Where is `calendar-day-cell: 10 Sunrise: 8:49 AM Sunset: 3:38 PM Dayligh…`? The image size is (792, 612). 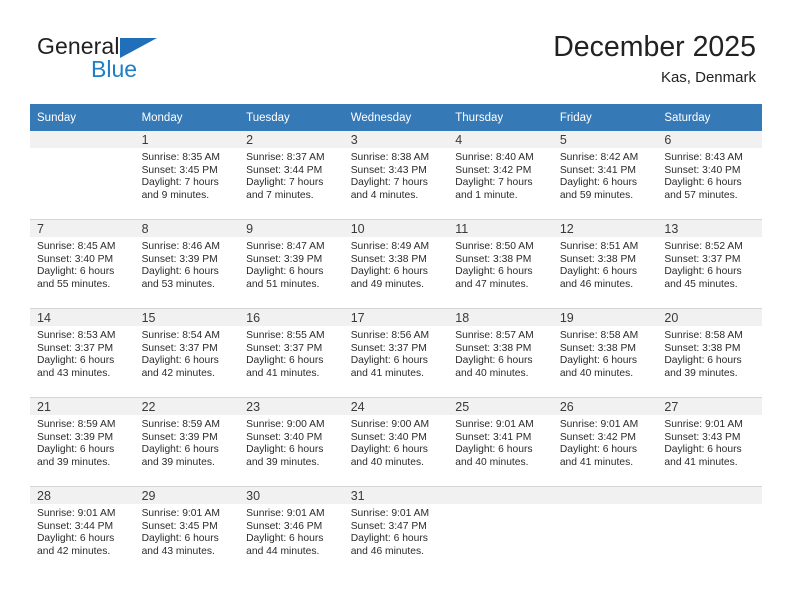 calendar-day-cell: 10 Sunrise: 8:49 AM Sunset: 3:38 PM Dayligh… is located at coordinates (396, 264).